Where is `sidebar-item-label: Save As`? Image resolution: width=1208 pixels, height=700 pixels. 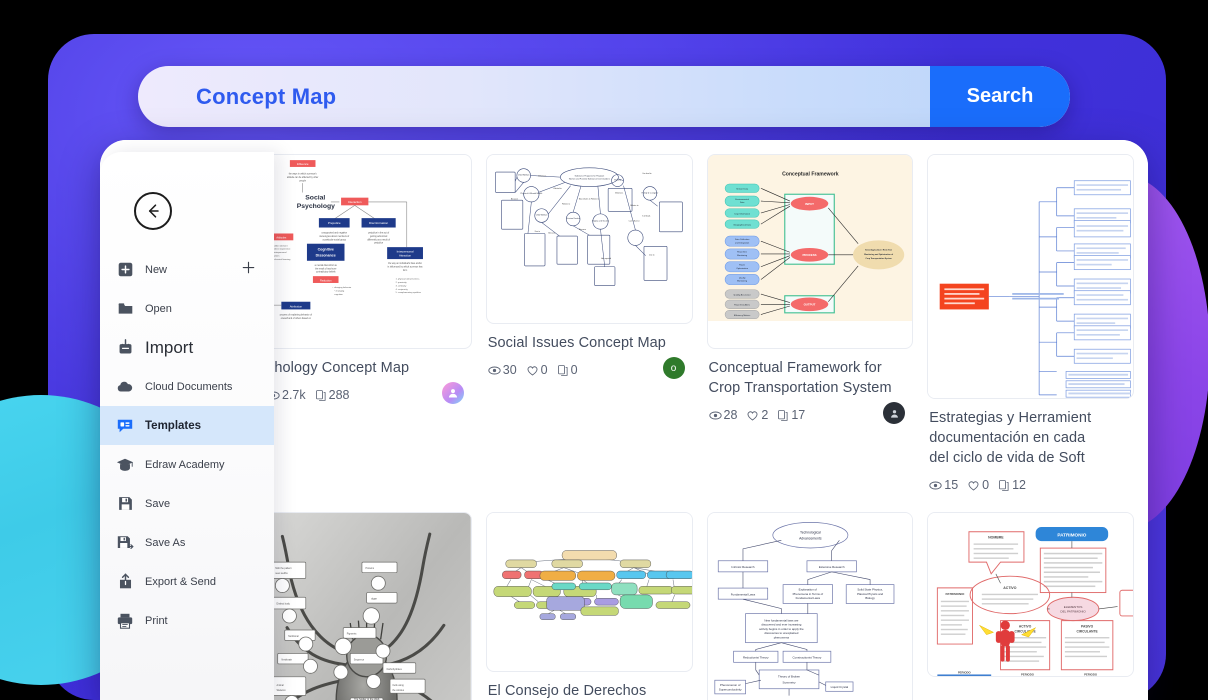
sidebar-item-label: Save As is located at coordinates (165, 542).